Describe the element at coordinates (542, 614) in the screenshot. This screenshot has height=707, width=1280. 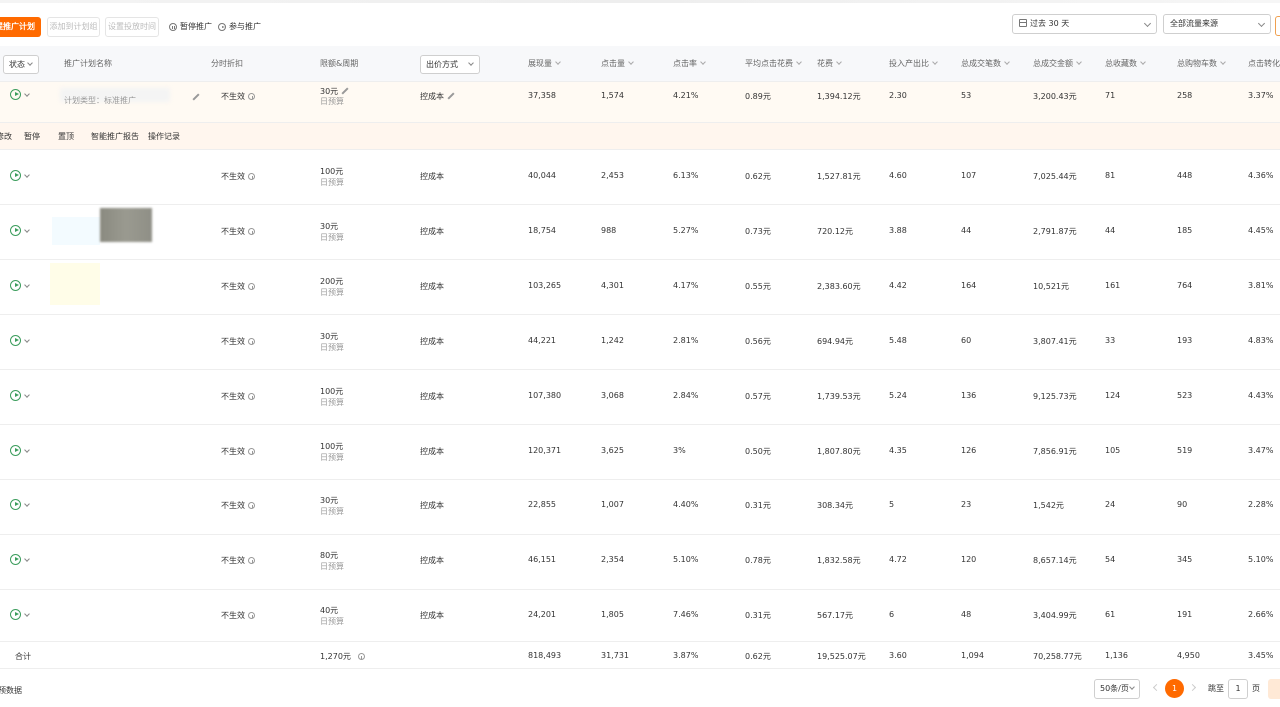
I see `impressions-cell: 24,201` at that location.